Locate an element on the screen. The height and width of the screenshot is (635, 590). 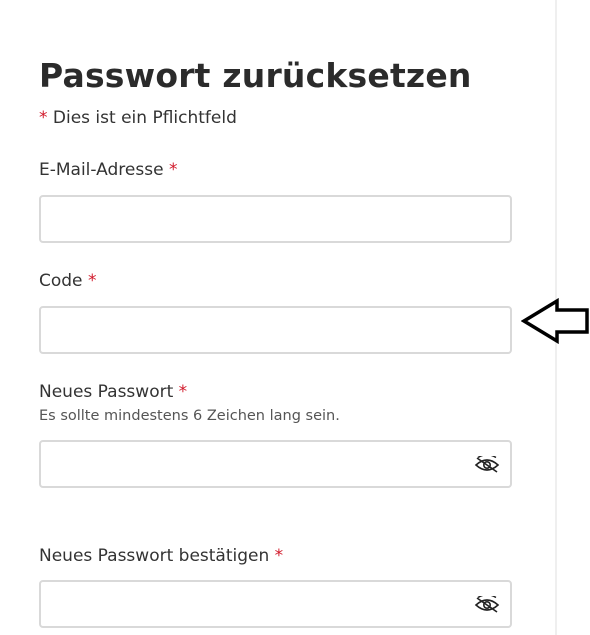
code-label: Code * is located at coordinates (67, 281).